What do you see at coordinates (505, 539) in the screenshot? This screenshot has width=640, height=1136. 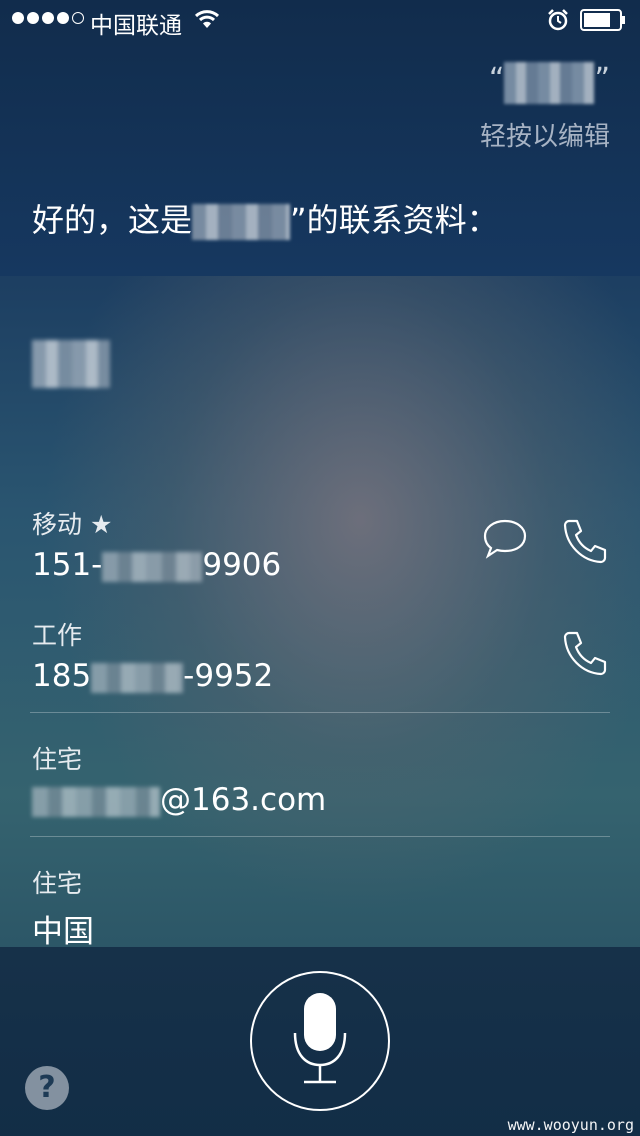 I see `message-bubble-icon` at bounding box center [505, 539].